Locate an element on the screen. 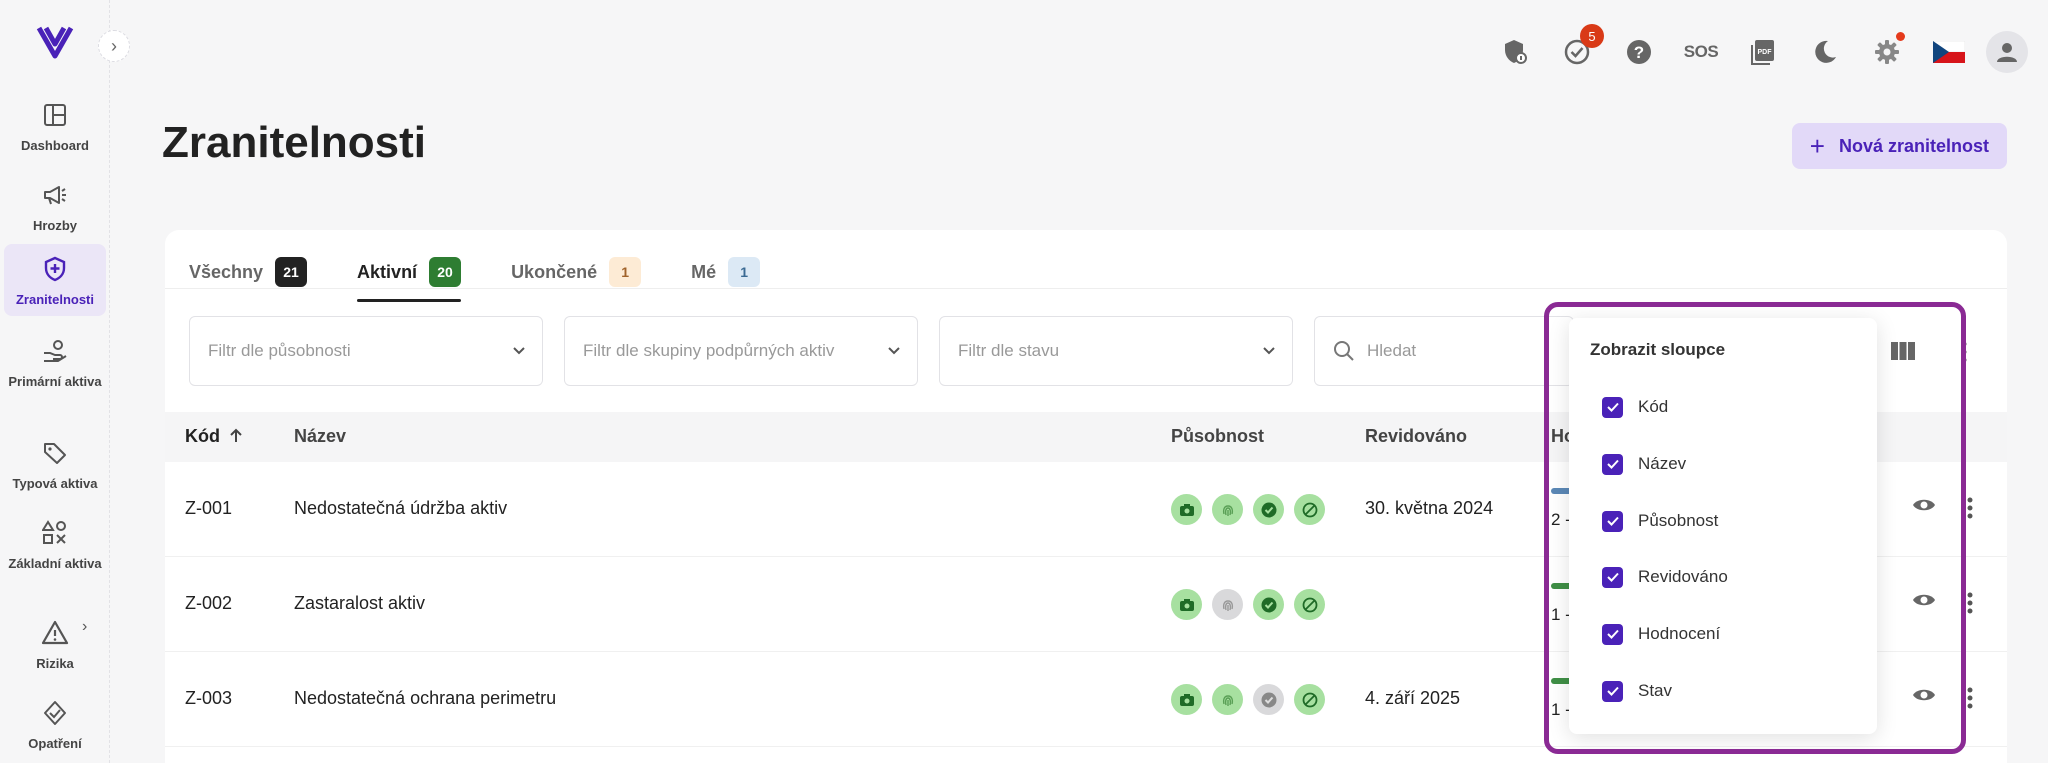 This screenshot has width=2048, height=763. top-bar: 5 ? SOS PDF is located at coordinates (1766, 50).